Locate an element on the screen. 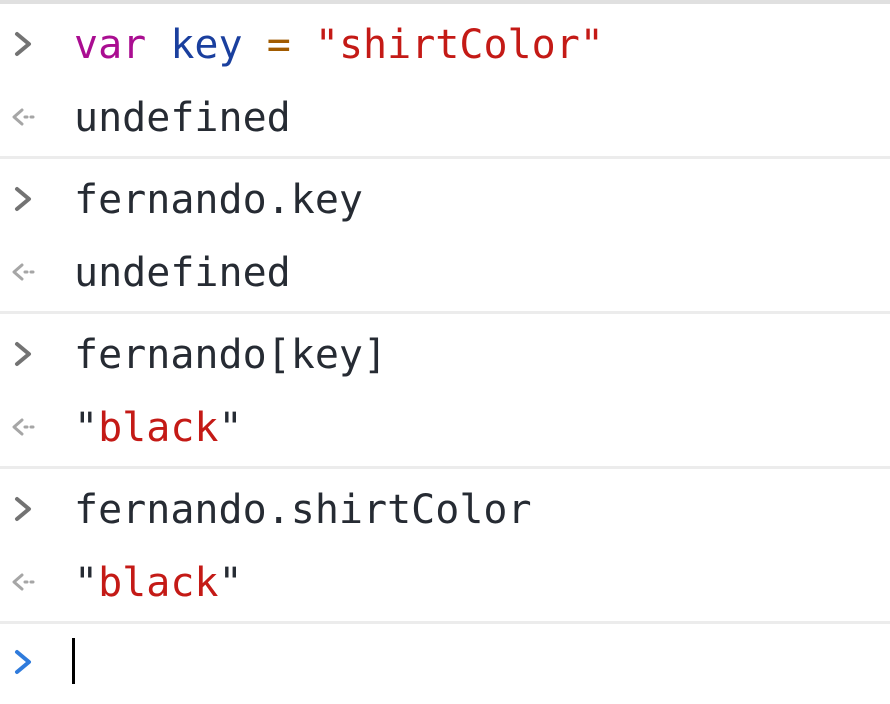 This screenshot has width=890, height=704. text-caret is located at coordinates (73, 661).